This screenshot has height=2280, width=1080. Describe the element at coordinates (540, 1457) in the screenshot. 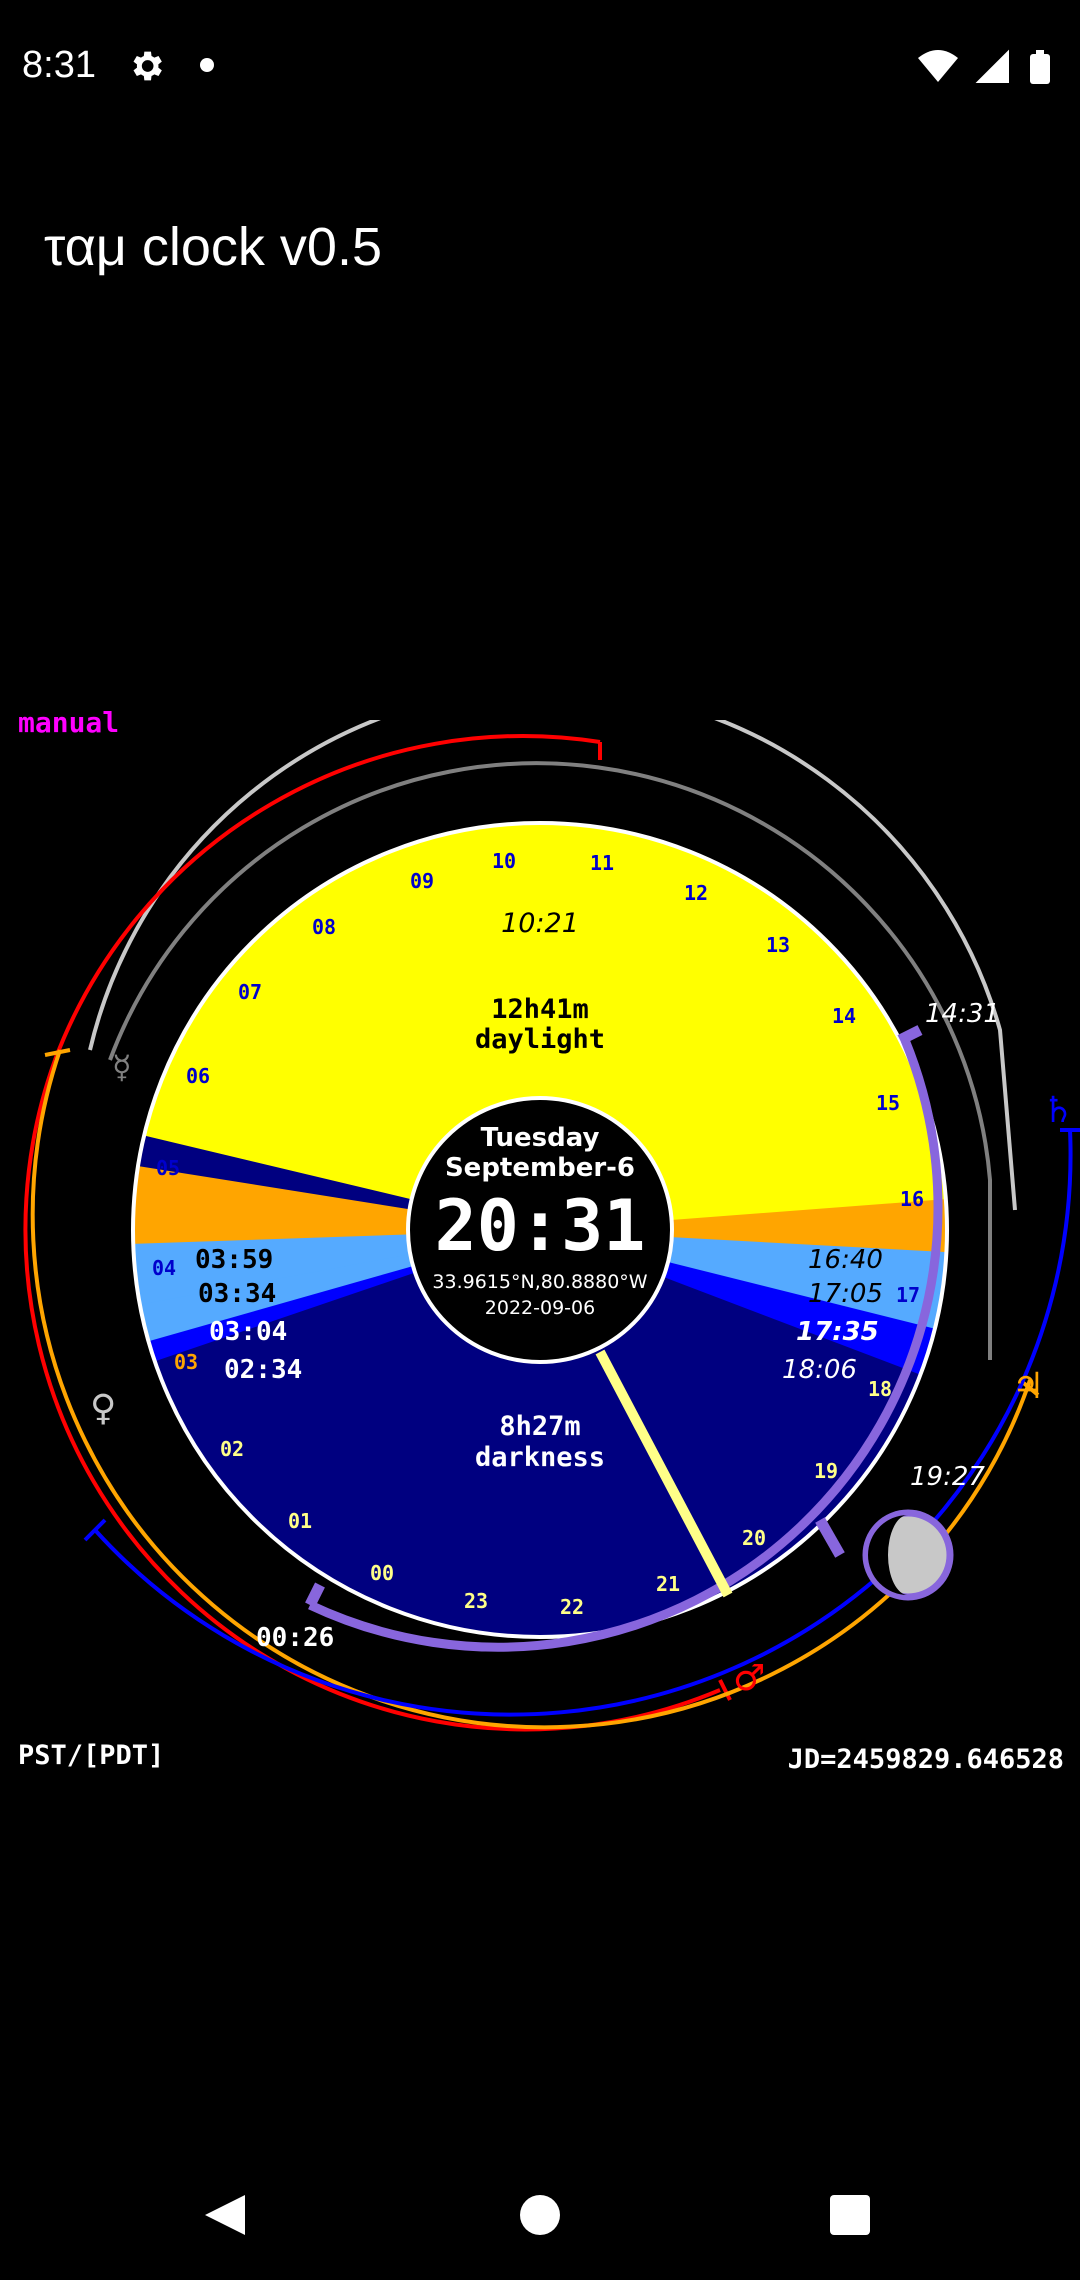

I see `darkness-label: darkness` at that location.